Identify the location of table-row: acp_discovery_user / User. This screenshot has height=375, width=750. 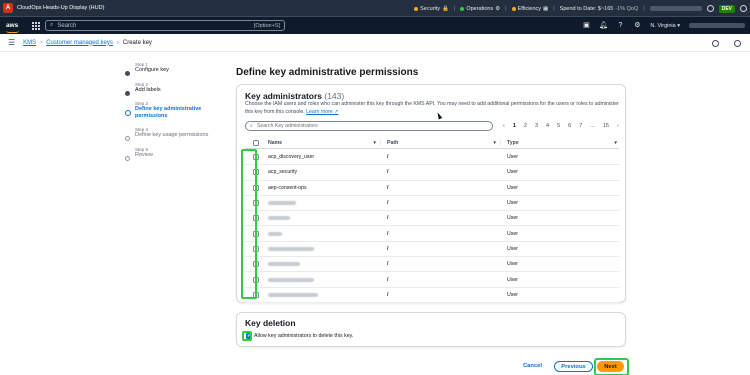
(432, 158).